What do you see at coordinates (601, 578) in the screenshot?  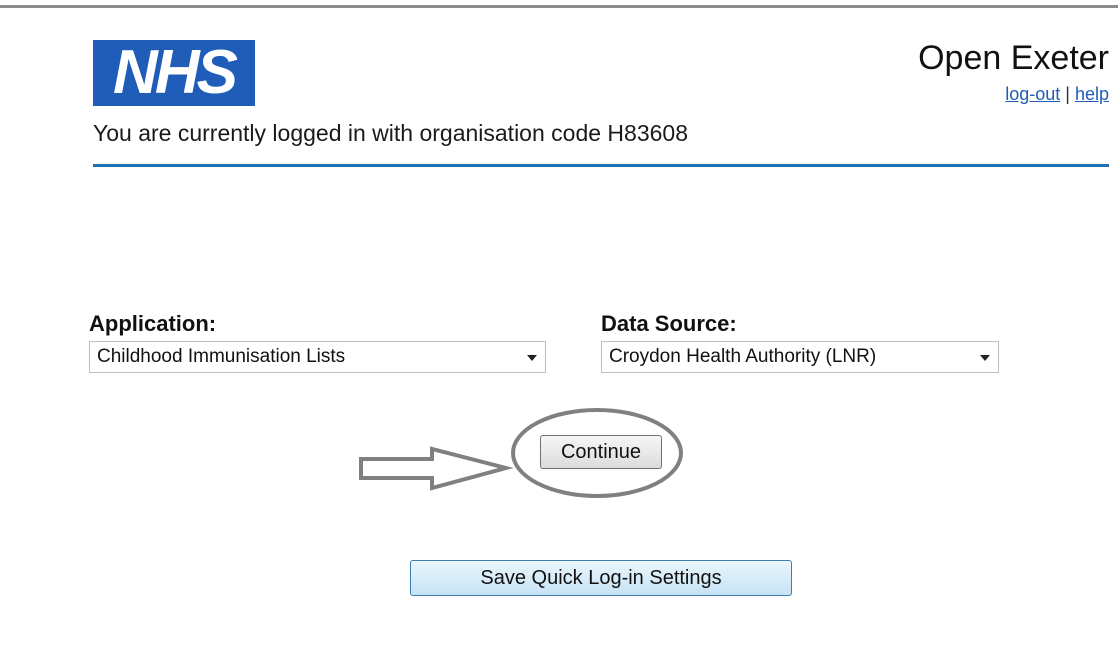 I see `save-quick-login-settings-button: Save Quick Log-in Settings` at bounding box center [601, 578].